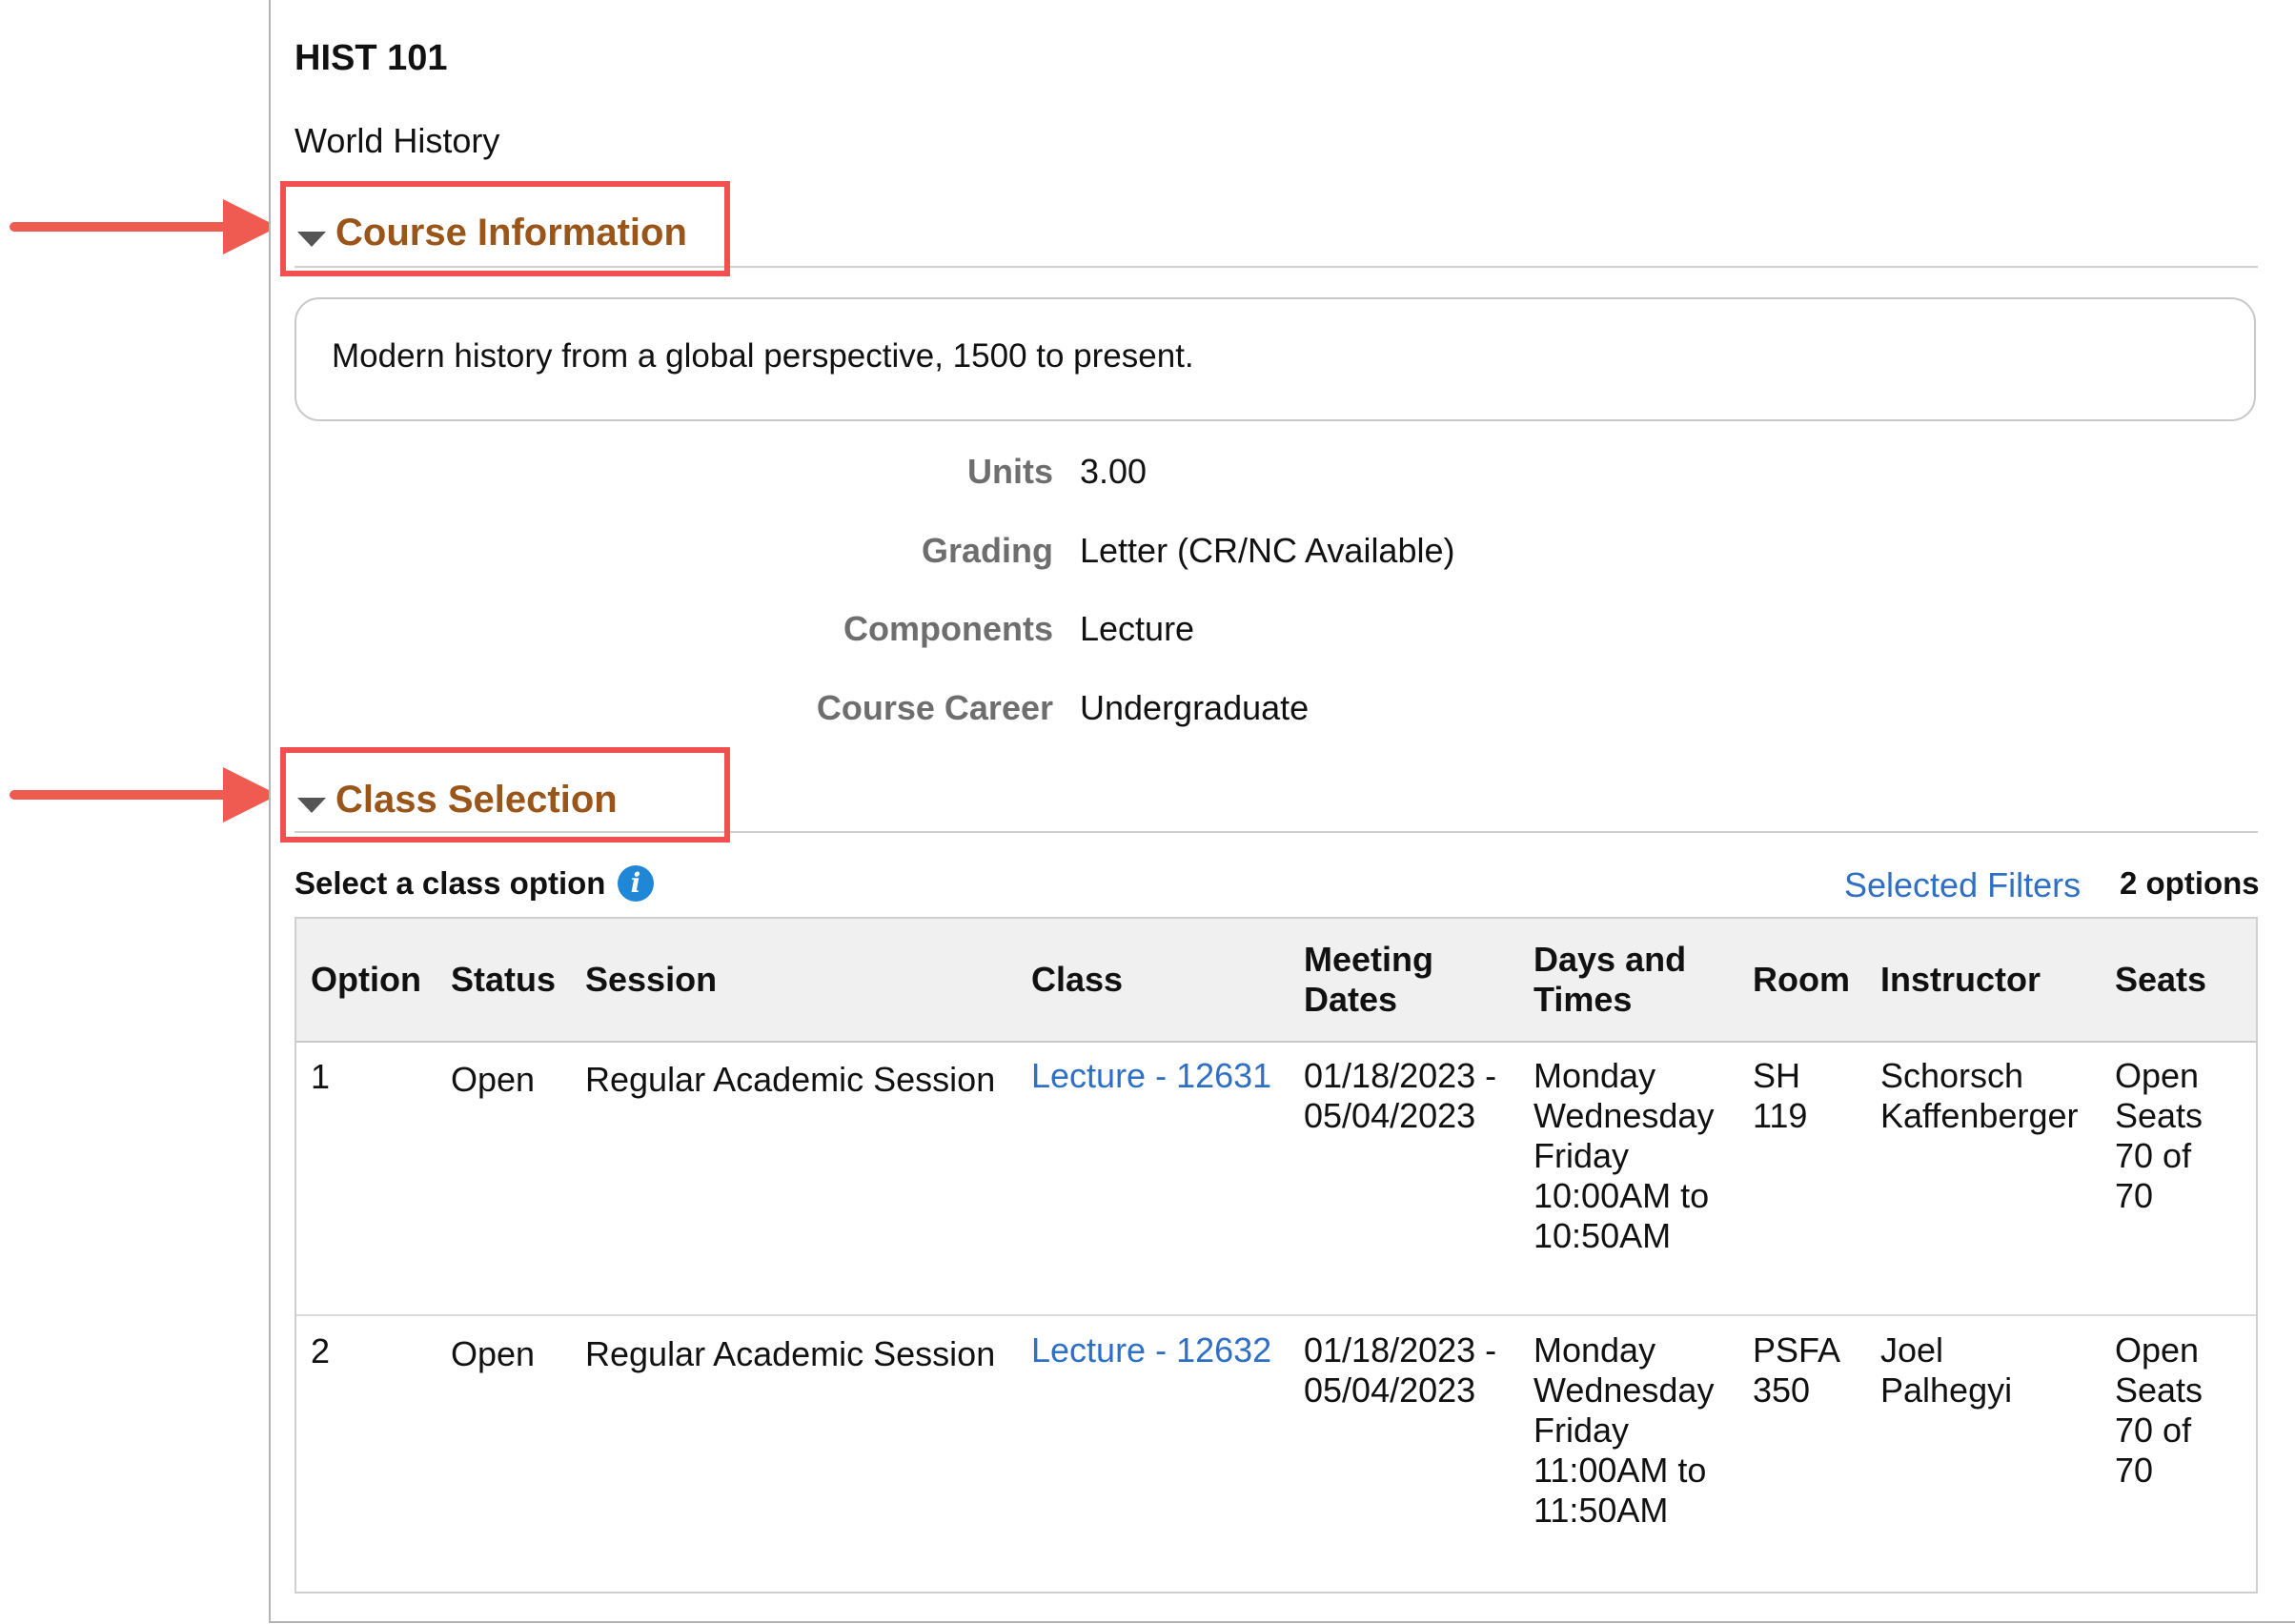 The height and width of the screenshot is (1624, 2295). Describe the element at coordinates (948, 628) in the screenshot. I see `components-label: Components` at that location.